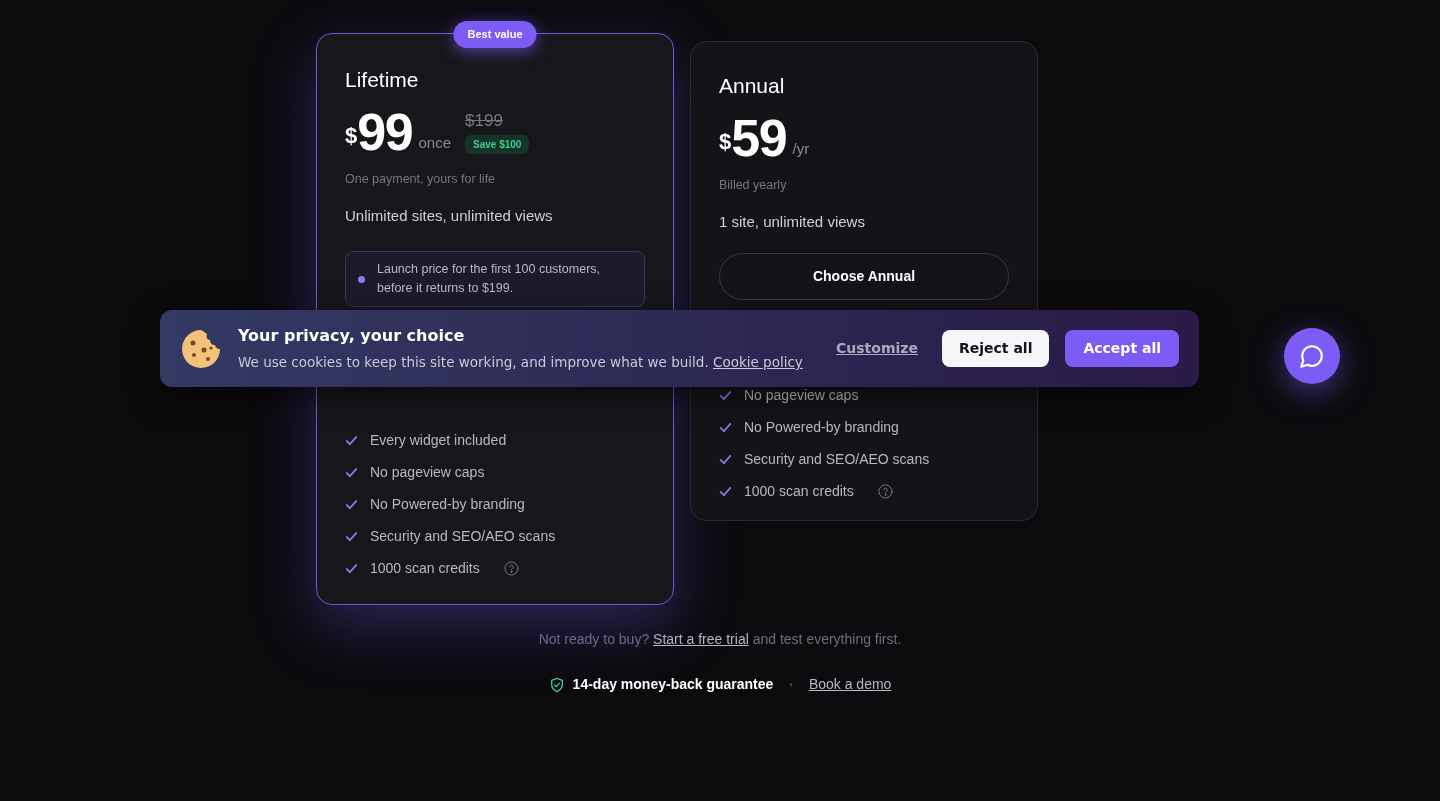 Image resolution: width=1440 pixels, height=801 pixels. Describe the element at coordinates (673, 684) in the screenshot. I see `guarantee-text: 14-day money-back guarantee` at that location.